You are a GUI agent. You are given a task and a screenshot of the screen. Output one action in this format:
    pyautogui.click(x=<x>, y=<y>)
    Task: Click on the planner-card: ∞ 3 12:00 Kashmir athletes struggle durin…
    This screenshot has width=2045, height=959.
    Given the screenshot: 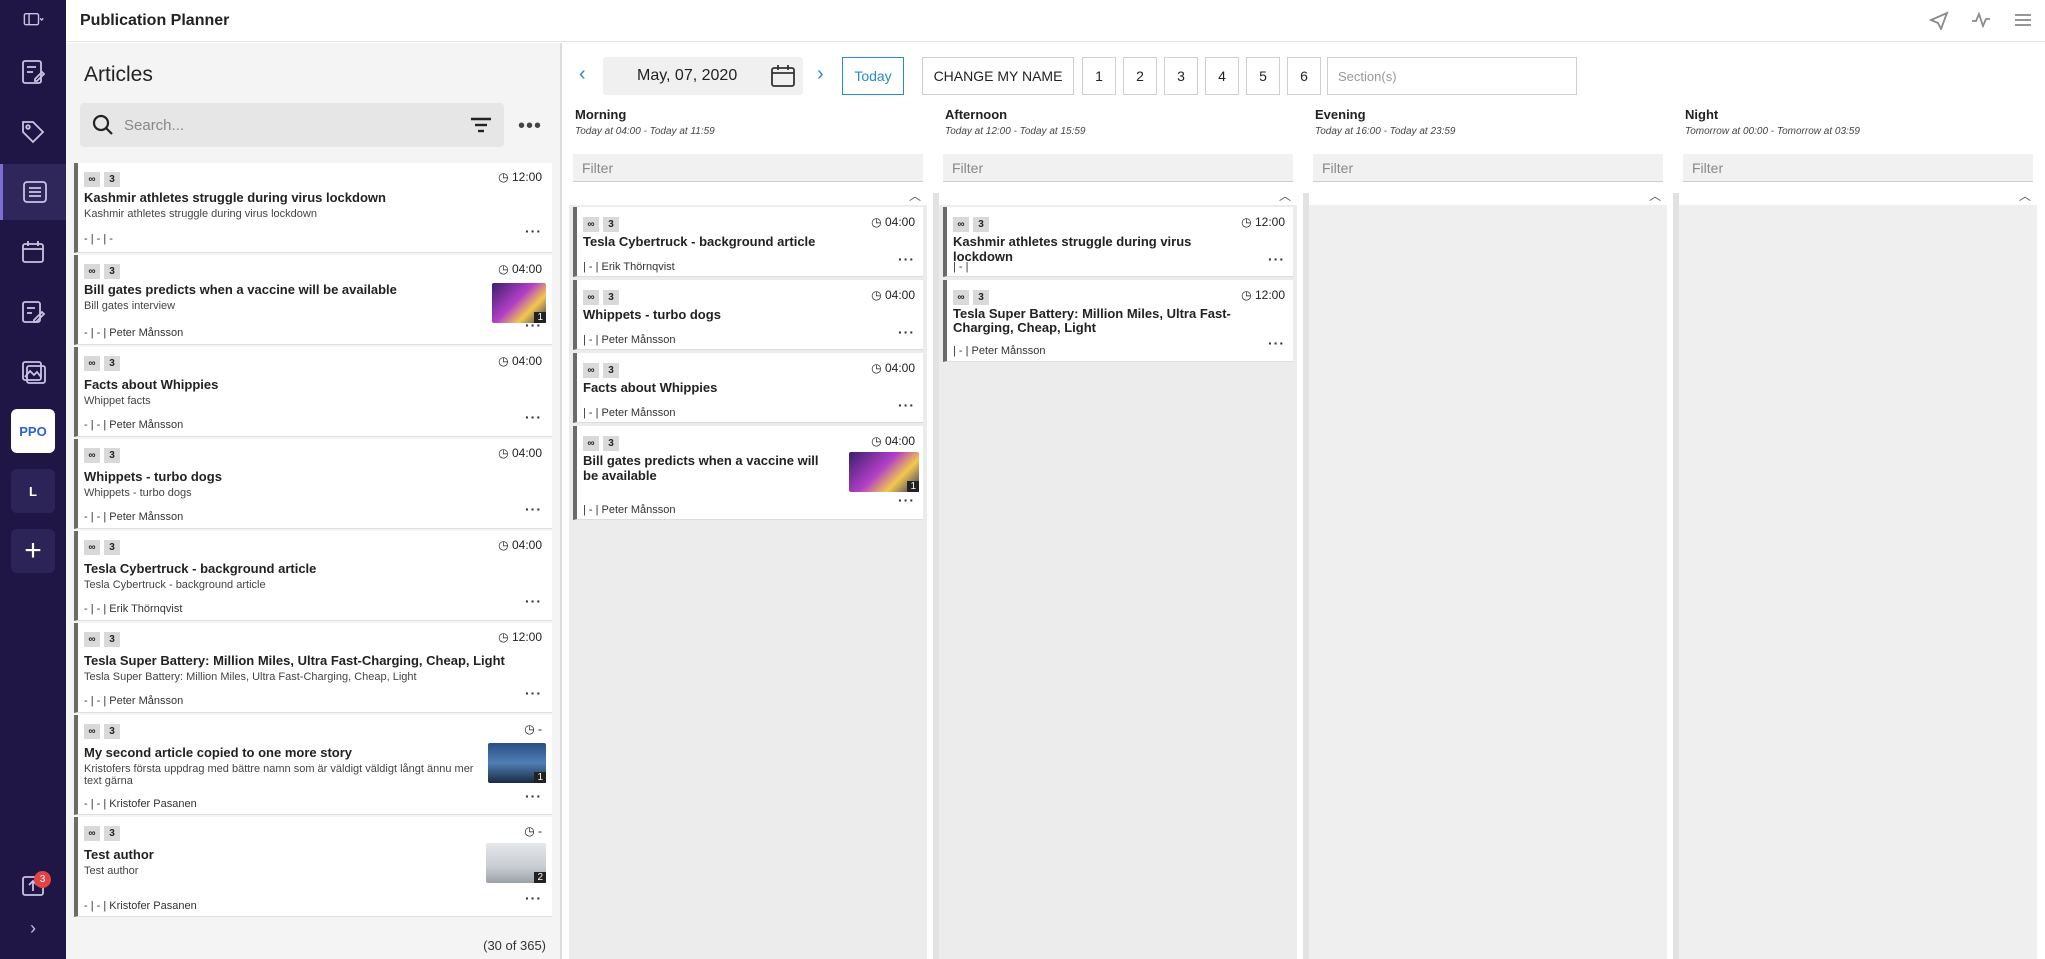 What is the action you would take?
    pyautogui.click(x=1118, y=242)
    